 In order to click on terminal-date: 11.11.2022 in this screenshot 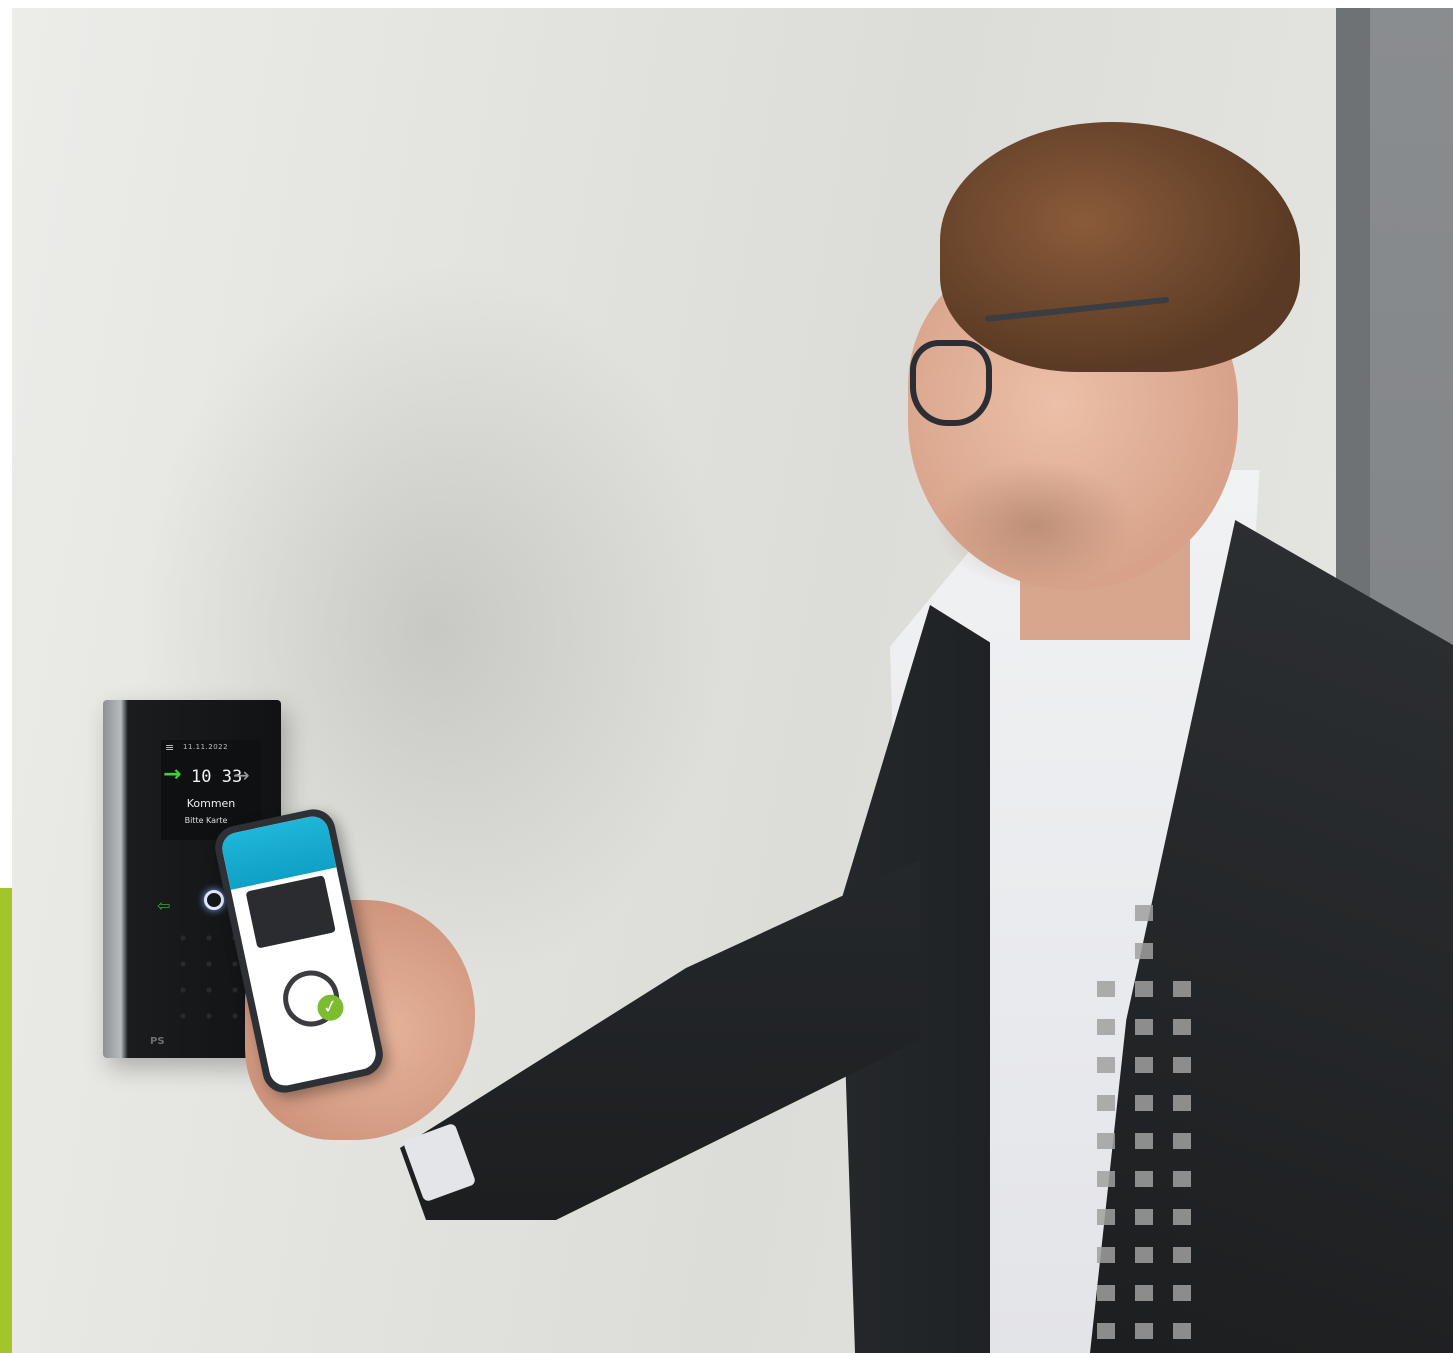, I will do `click(206, 747)`.